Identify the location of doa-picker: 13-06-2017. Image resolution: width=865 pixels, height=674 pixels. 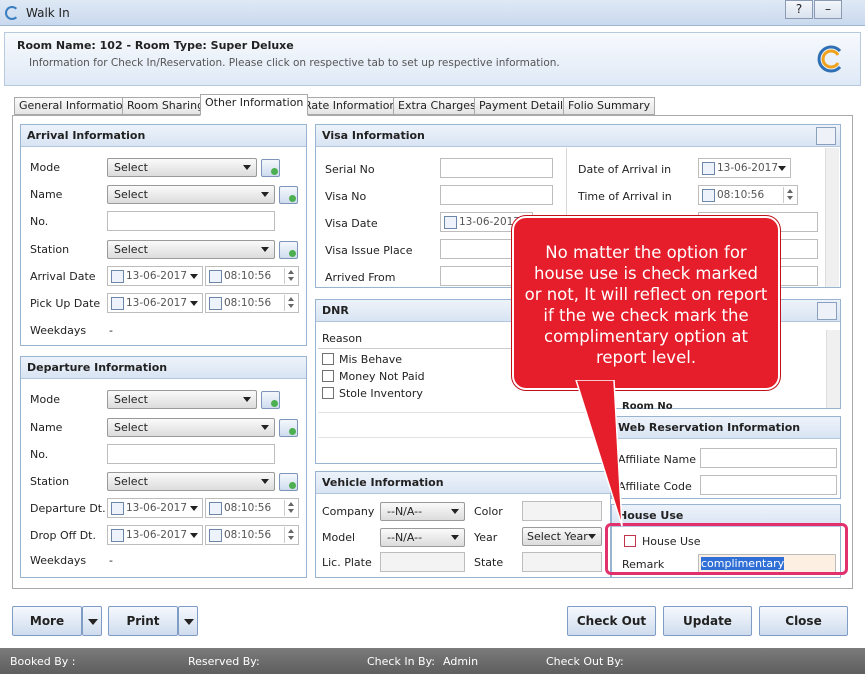
(744, 168).